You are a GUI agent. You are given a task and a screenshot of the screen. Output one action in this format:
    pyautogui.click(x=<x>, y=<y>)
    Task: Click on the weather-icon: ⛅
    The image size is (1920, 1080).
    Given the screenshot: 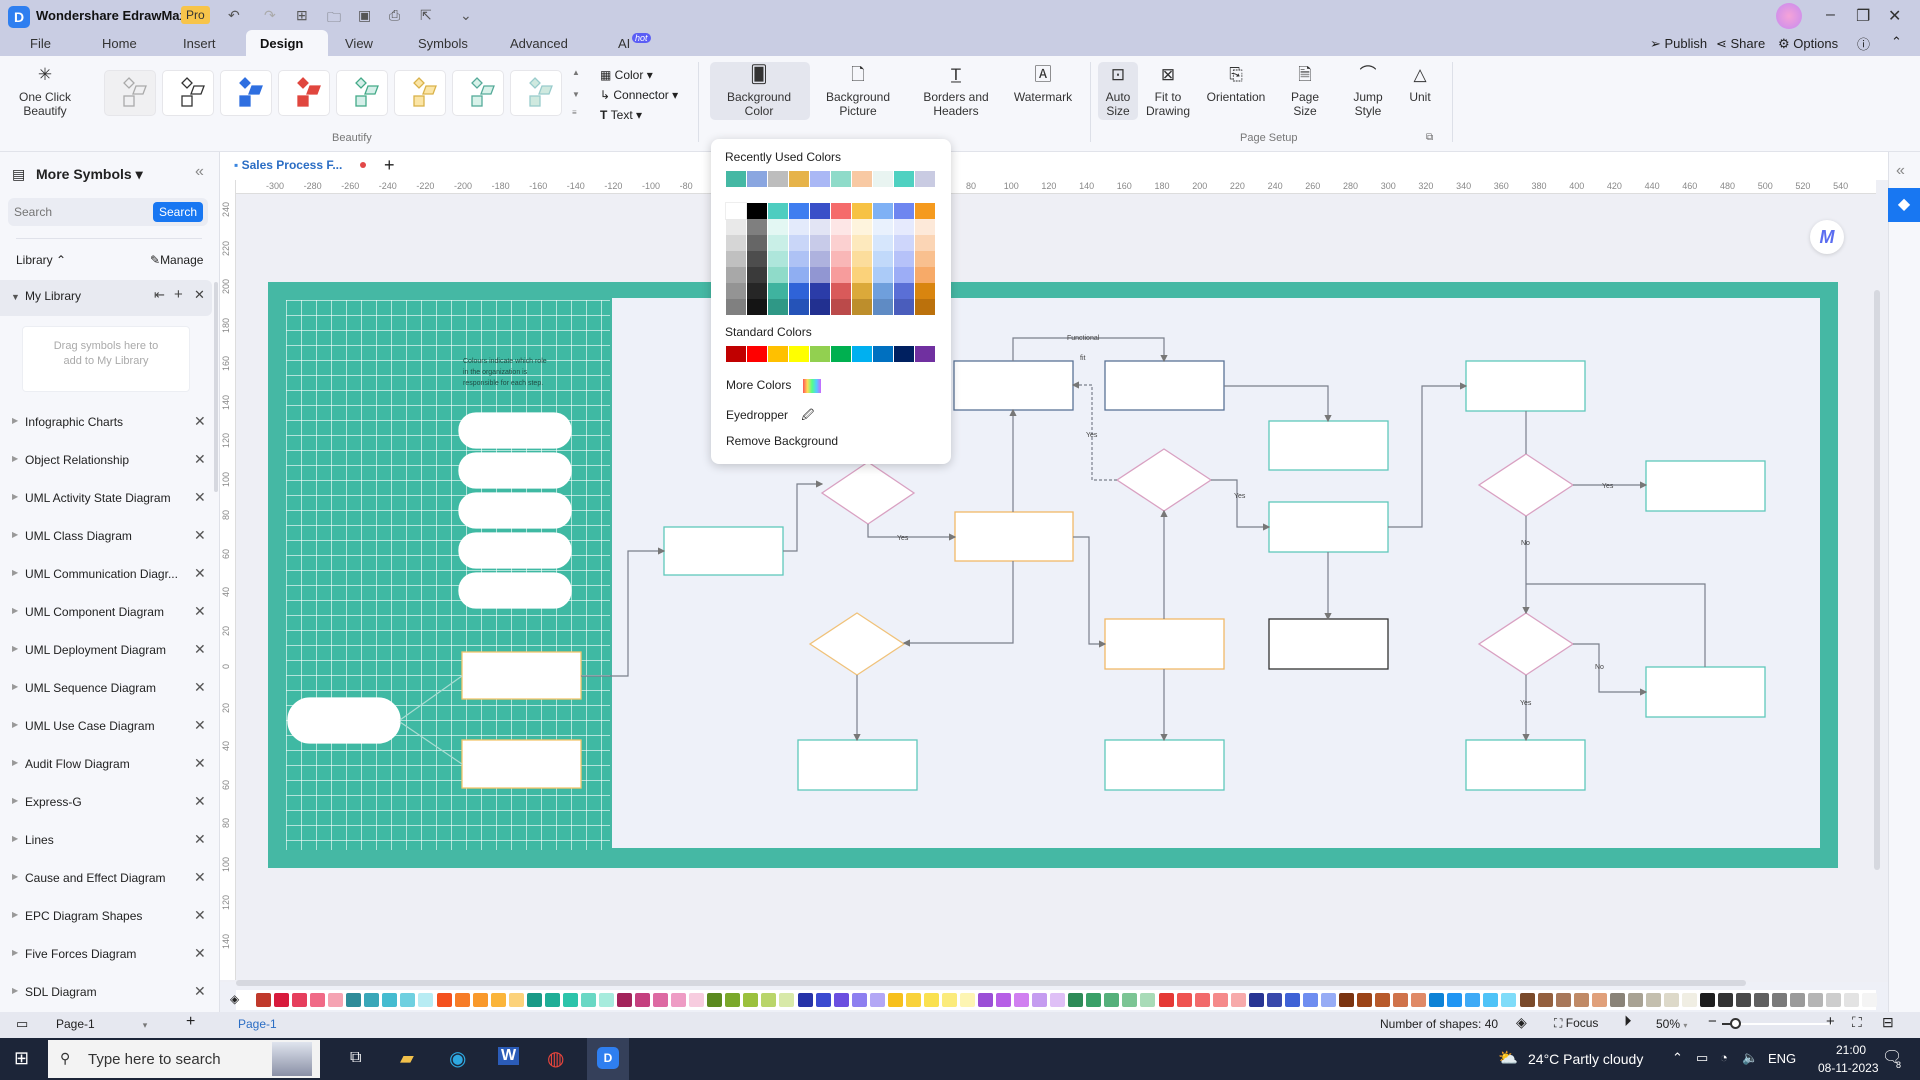 What is the action you would take?
    pyautogui.click(x=1508, y=1058)
    